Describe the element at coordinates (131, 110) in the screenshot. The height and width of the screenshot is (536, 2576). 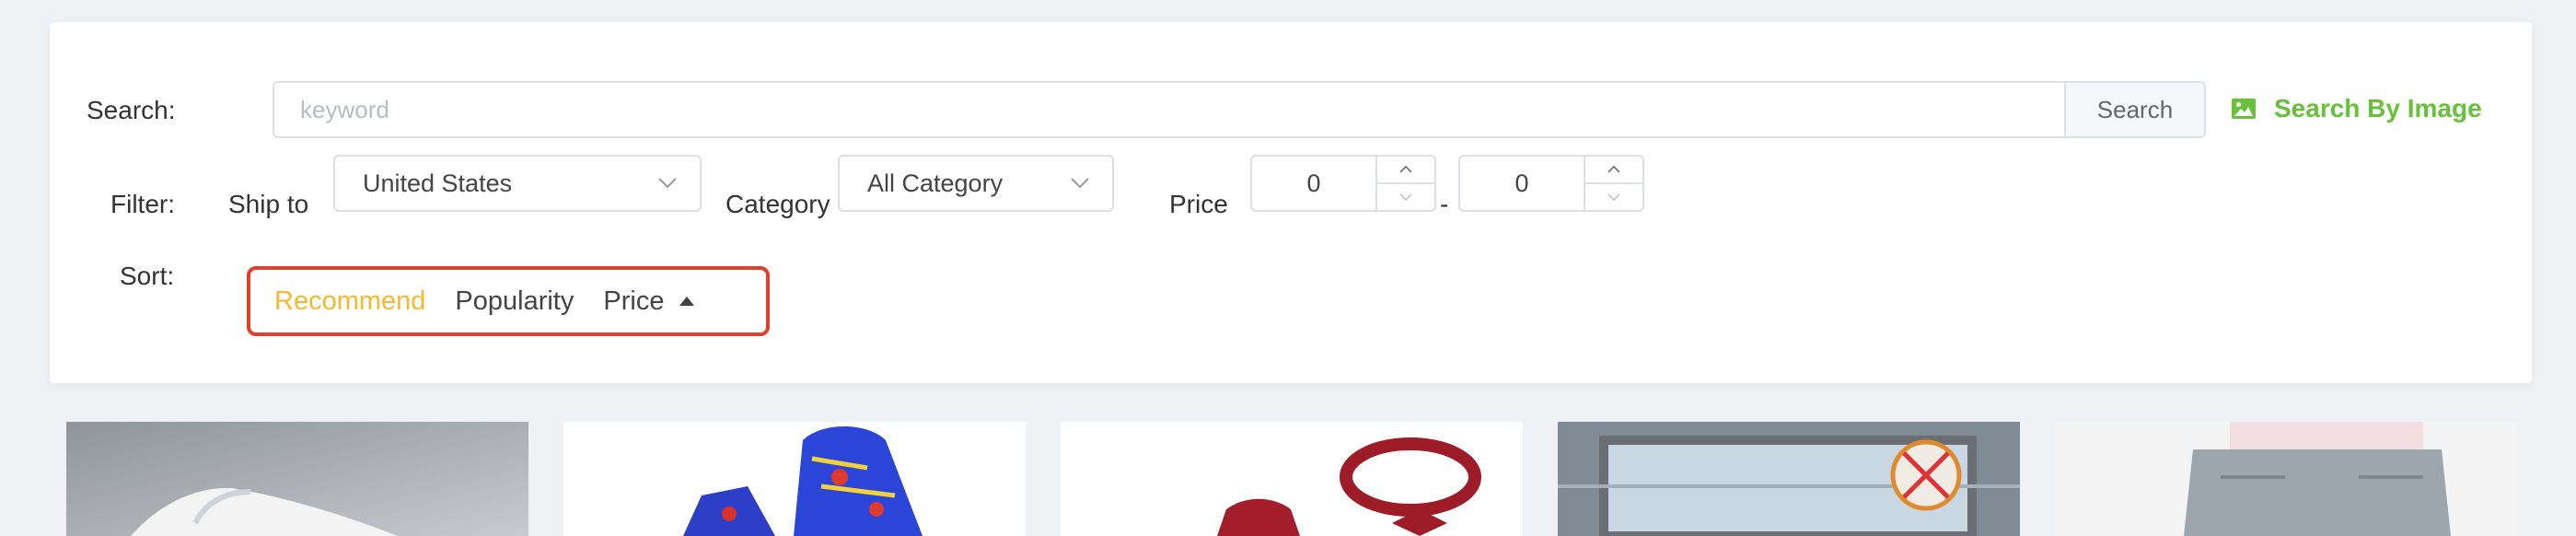
I see `search-label: Search:` at that location.